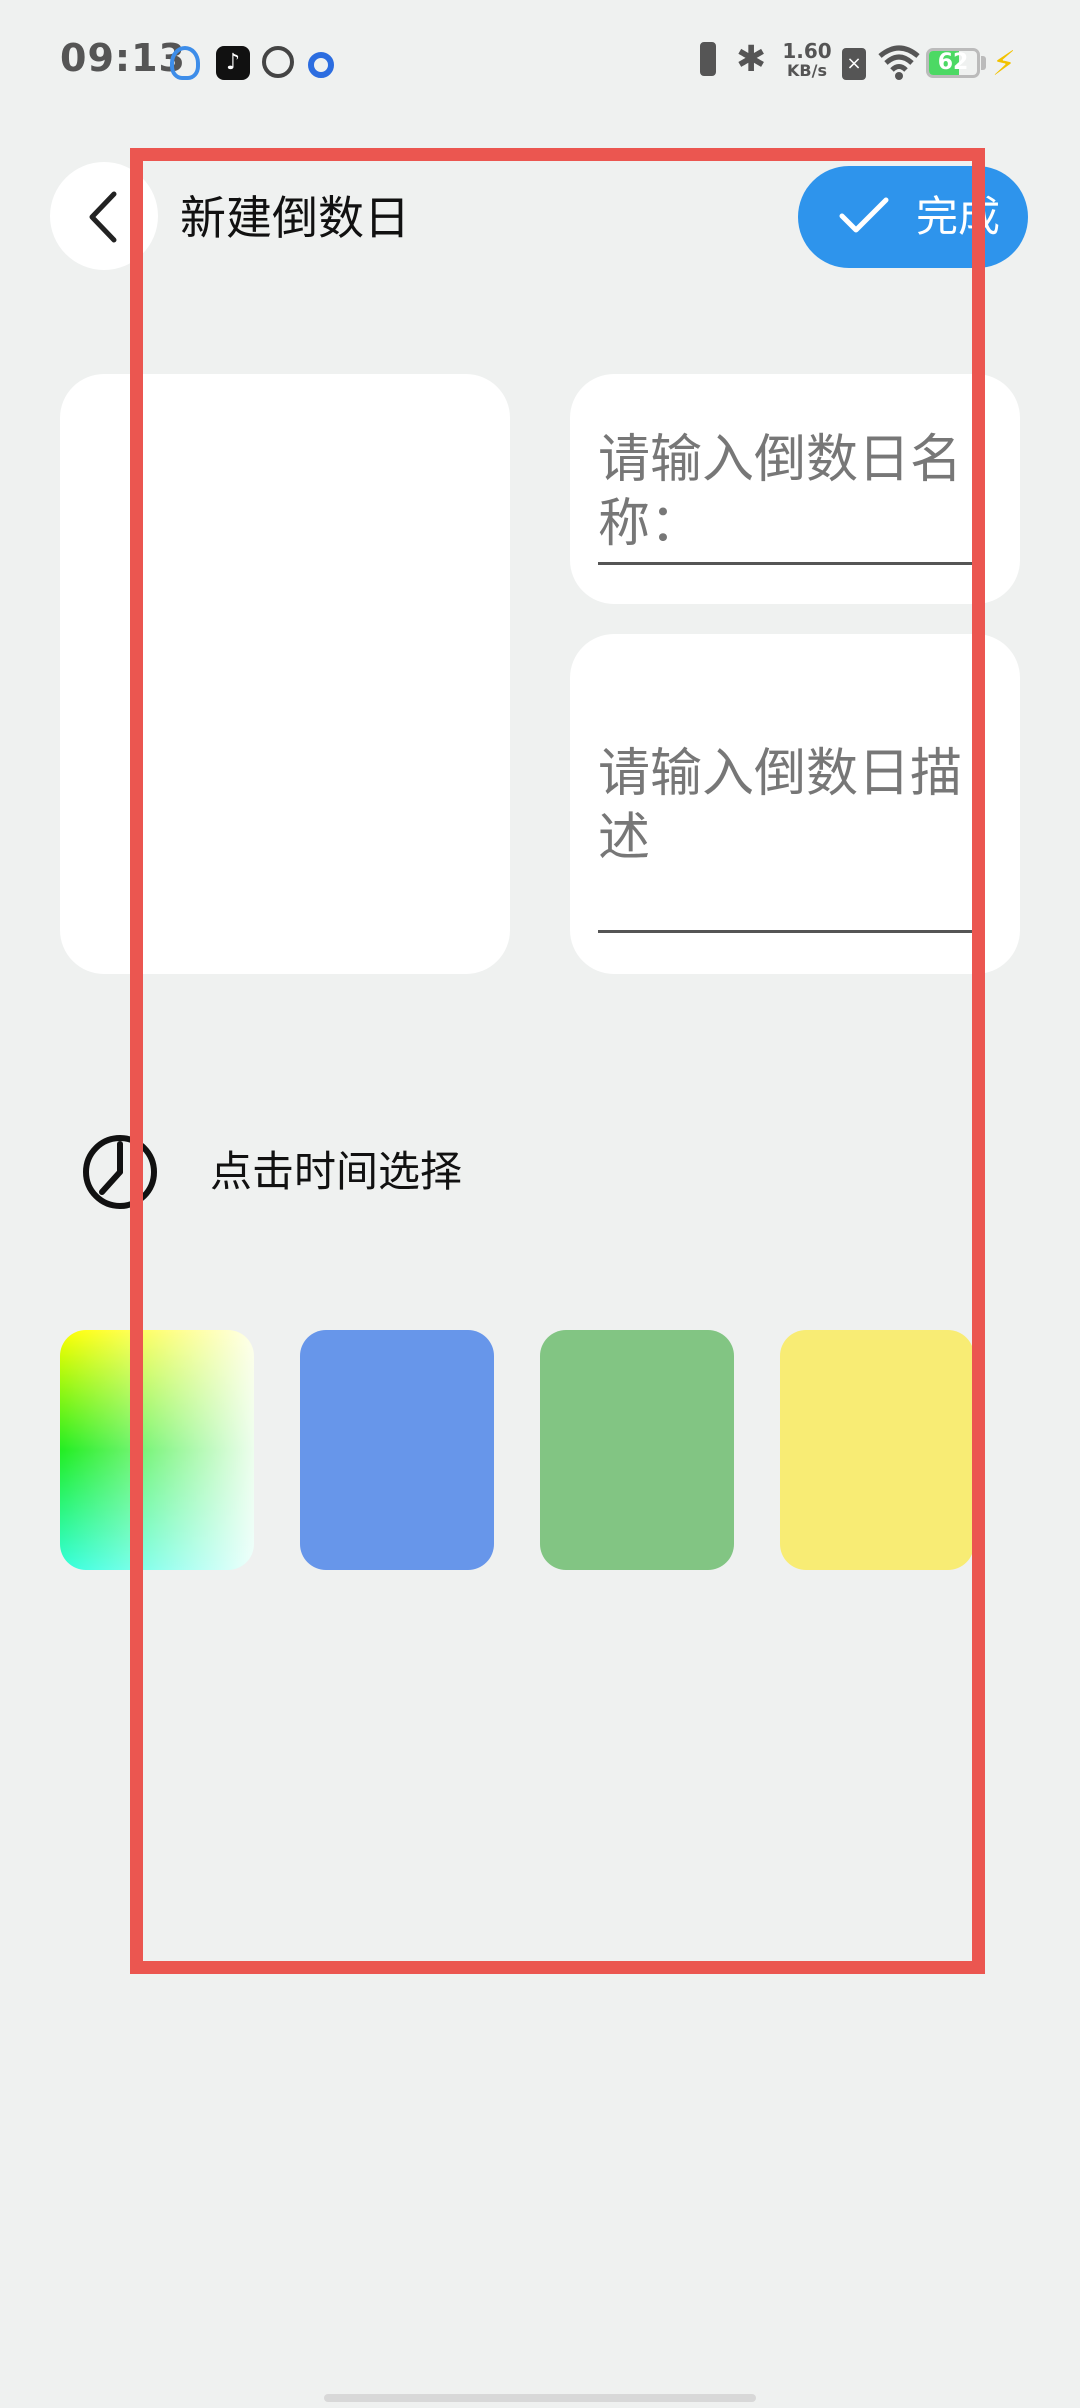  I want to click on description-input-card: 请输入倒数日描述, so click(795, 804).